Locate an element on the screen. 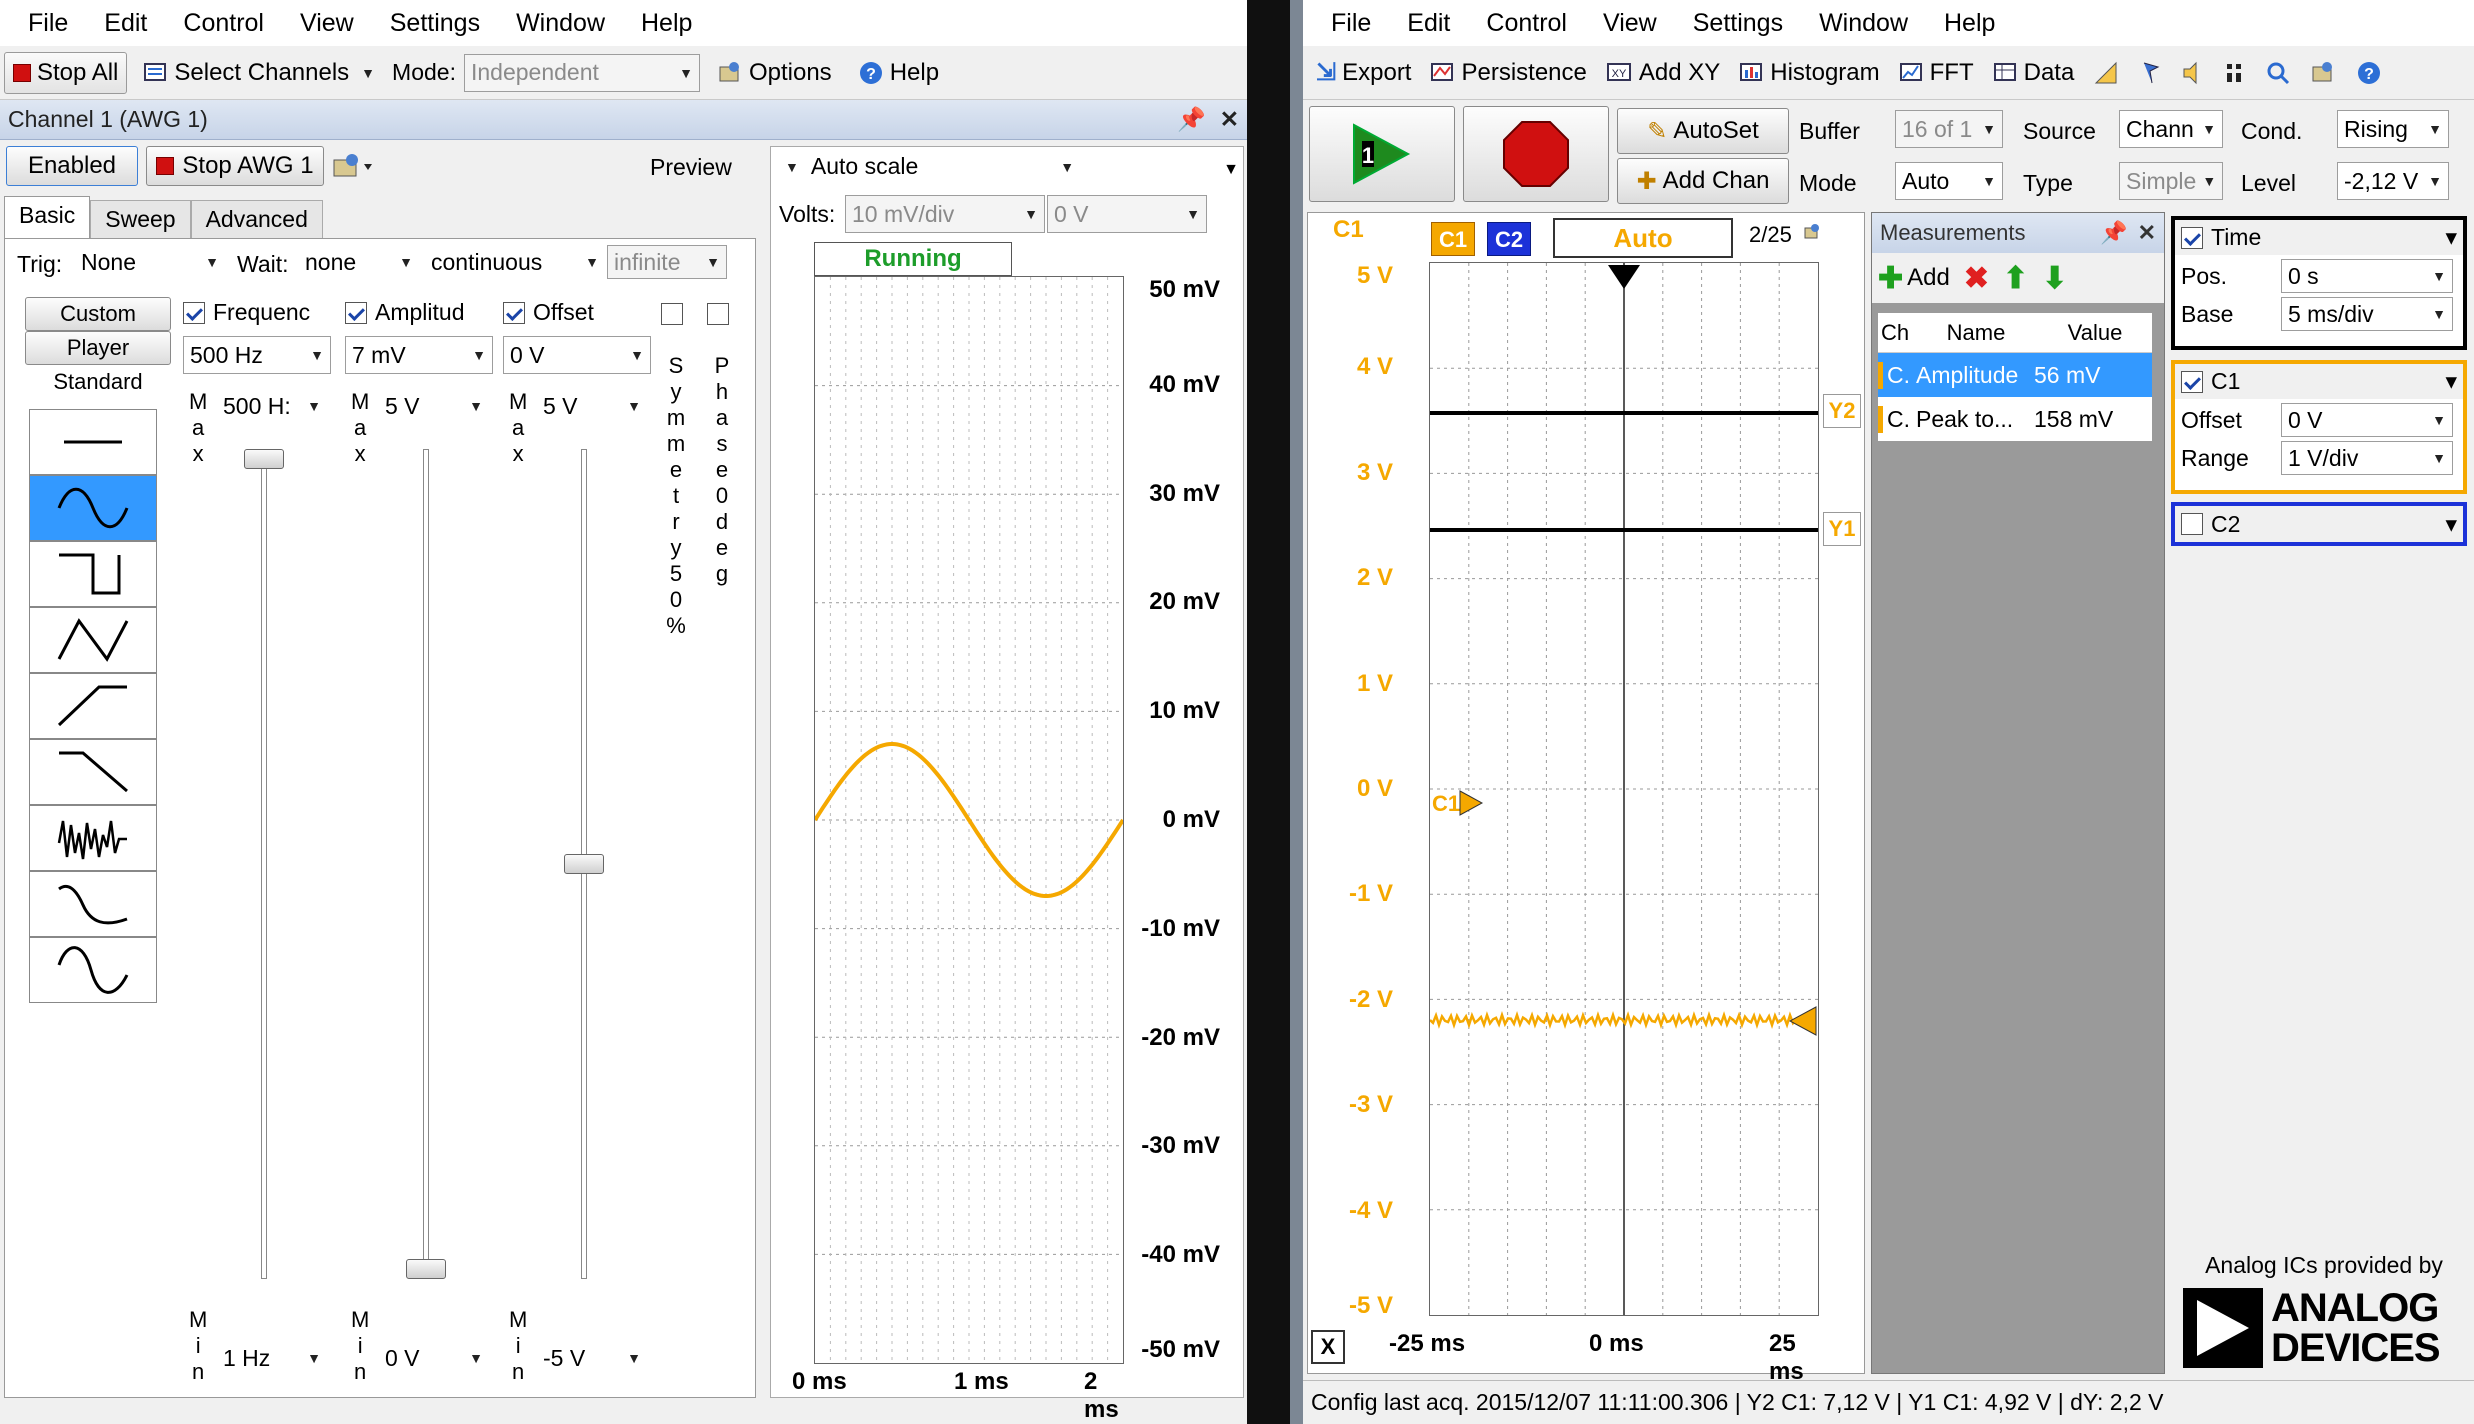 The width and height of the screenshot is (2474, 1424). run-mode-select: continuous ▼ is located at coordinates (515, 262).